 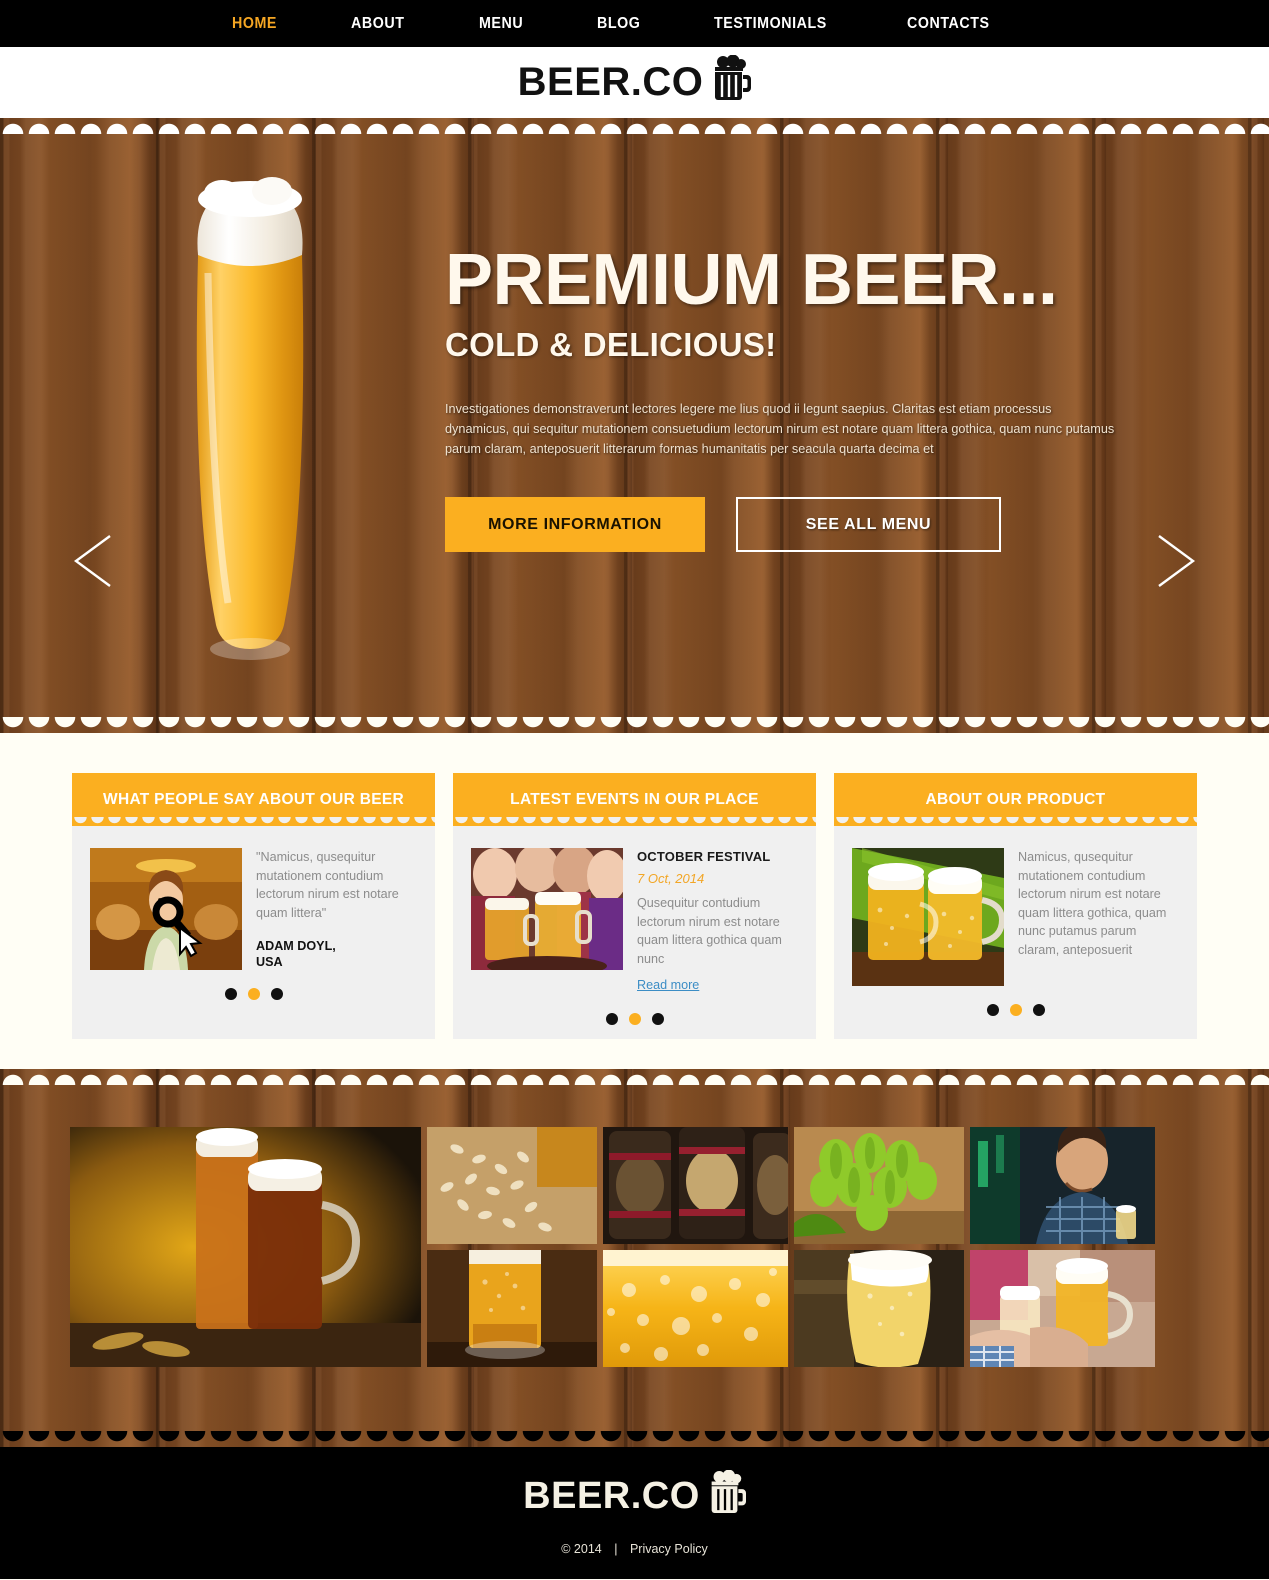 What do you see at coordinates (611, 345) in the screenshot?
I see `hero-subtitle: COLD & DELICIOUS!` at bounding box center [611, 345].